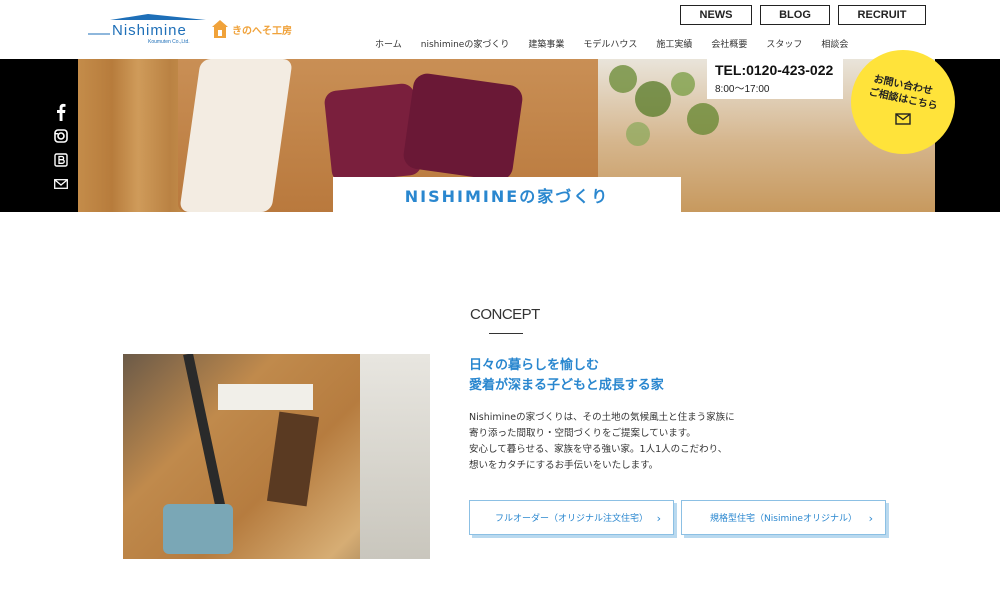 The image size is (1000, 605). I want to click on nav-home: ホーム, so click(388, 43).